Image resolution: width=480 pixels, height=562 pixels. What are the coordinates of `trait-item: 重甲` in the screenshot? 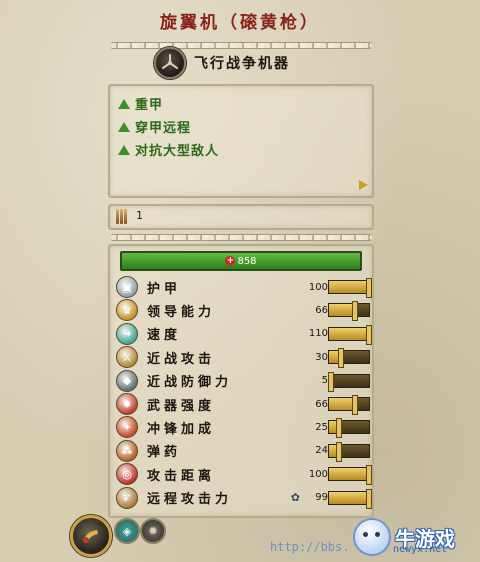 It's located at (140, 103).